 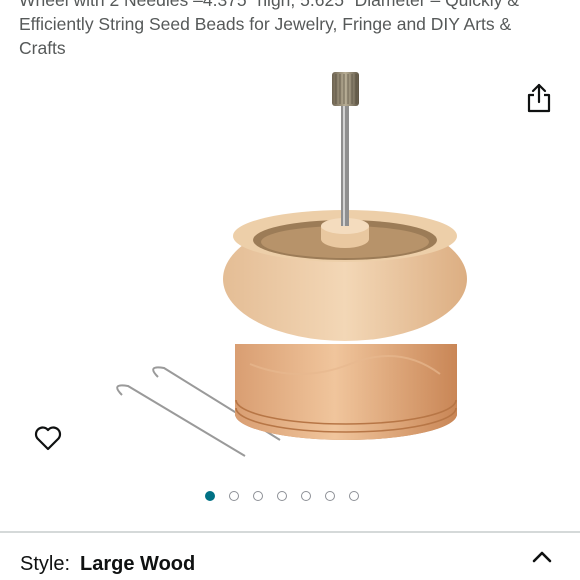 What do you see at coordinates (542, 557) in the screenshot?
I see `chevron-up-icon` at bounding box center [542, 557].